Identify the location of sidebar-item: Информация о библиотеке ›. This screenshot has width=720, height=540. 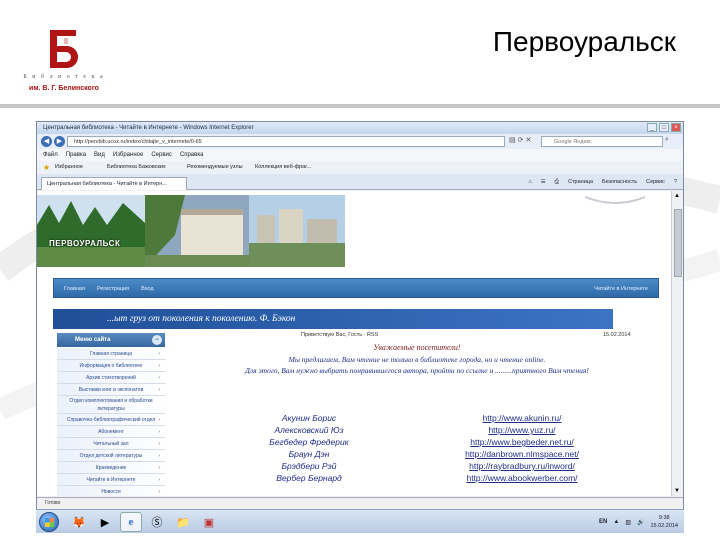
(111, 366).